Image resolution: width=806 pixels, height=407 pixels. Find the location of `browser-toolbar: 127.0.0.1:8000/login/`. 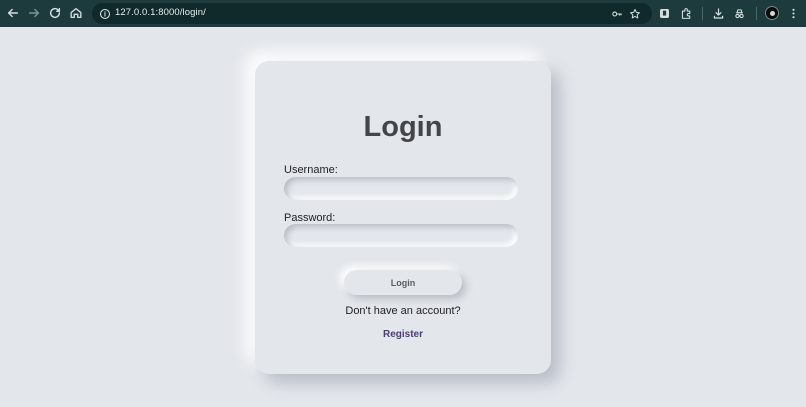

browser-toolbar: 127.0.0.1:8000/login/ is located at coordinates (403, 13).